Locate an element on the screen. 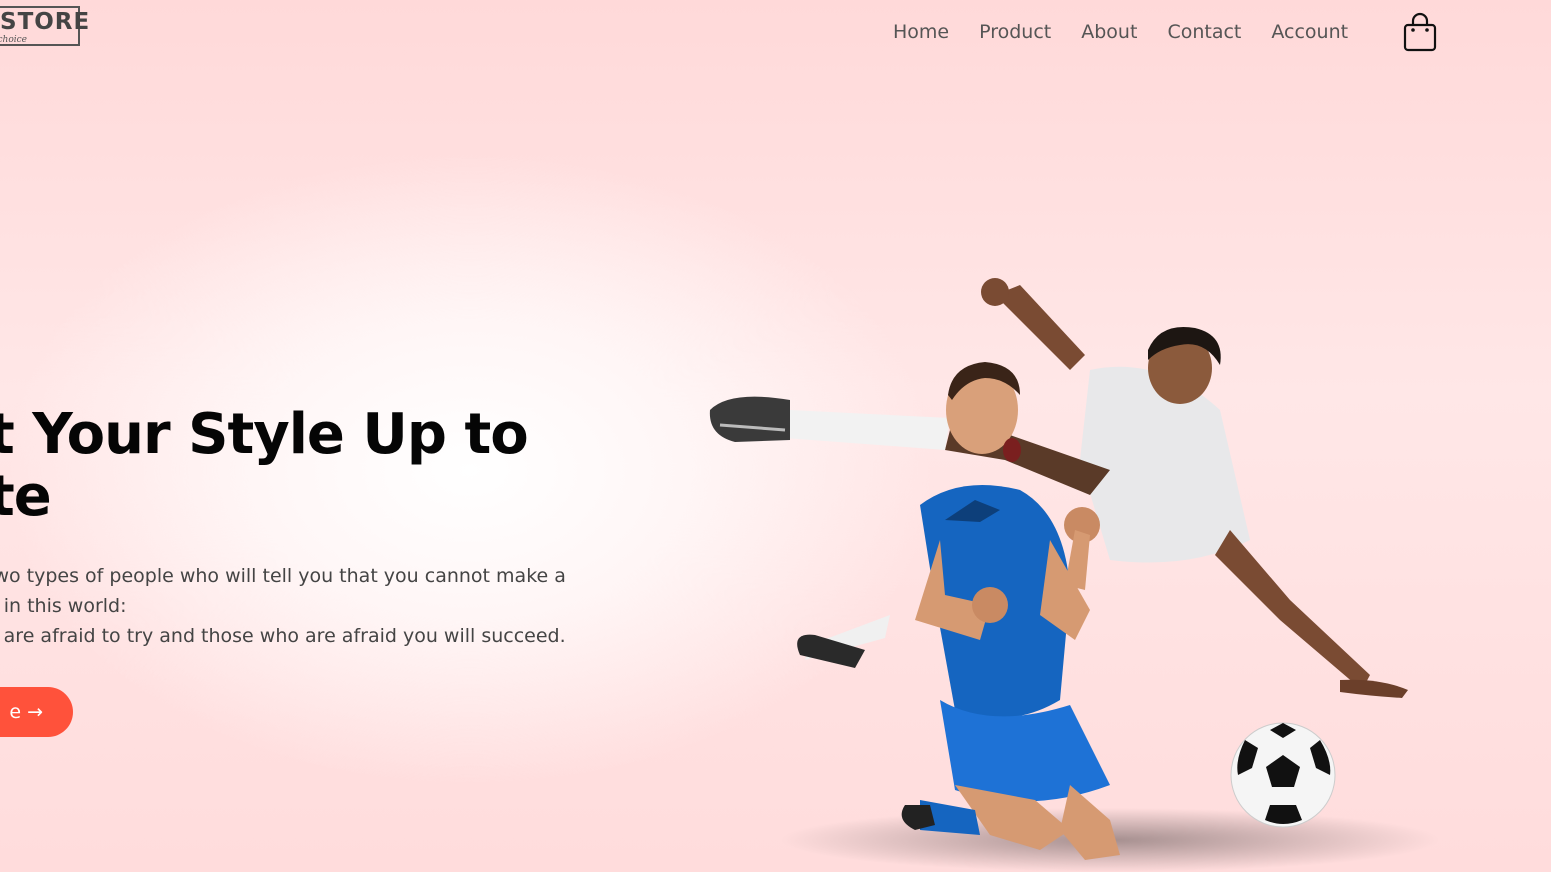 This screenshot has height=872, width=1551. explore-now-button: e → is located at coordinates (36, 712).